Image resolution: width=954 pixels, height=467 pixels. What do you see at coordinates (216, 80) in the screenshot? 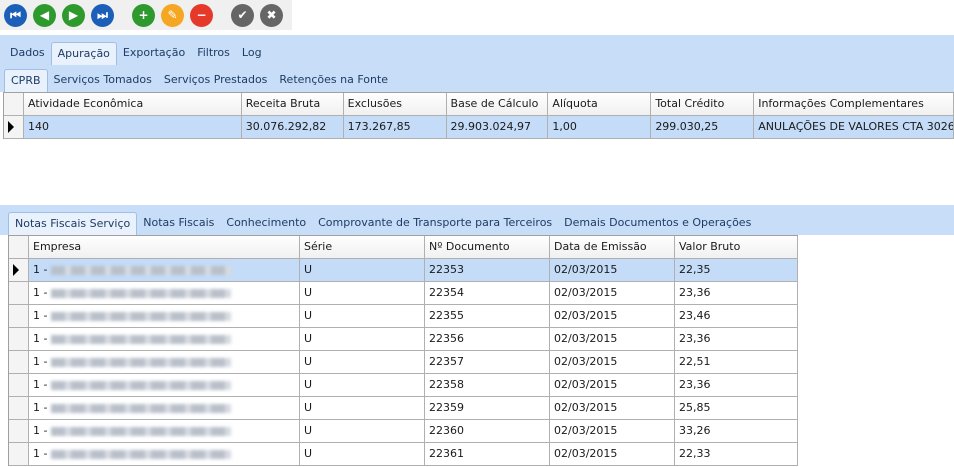
I see `tab-servi-os-prestados: Serviços Prestados` at bounding box center [216, 80].